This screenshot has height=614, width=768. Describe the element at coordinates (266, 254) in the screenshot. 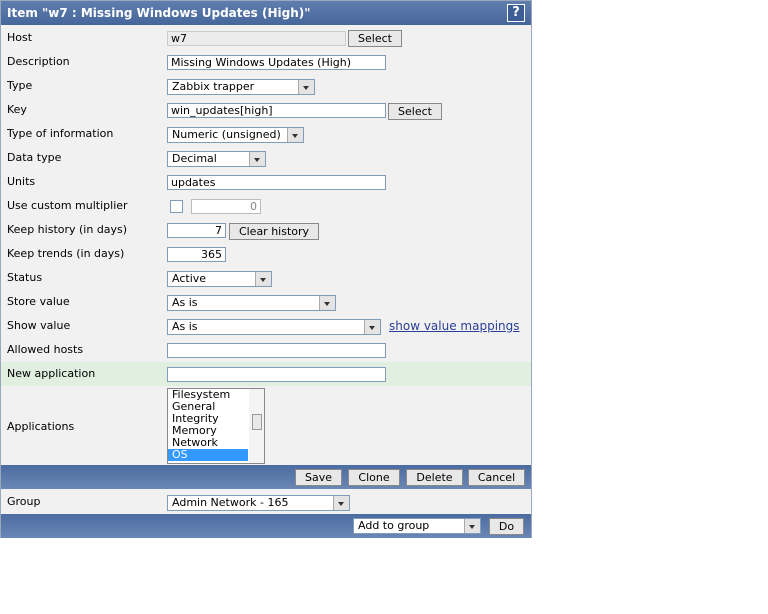

I see `trends-row: Keep trends (in days) 365` at that location.